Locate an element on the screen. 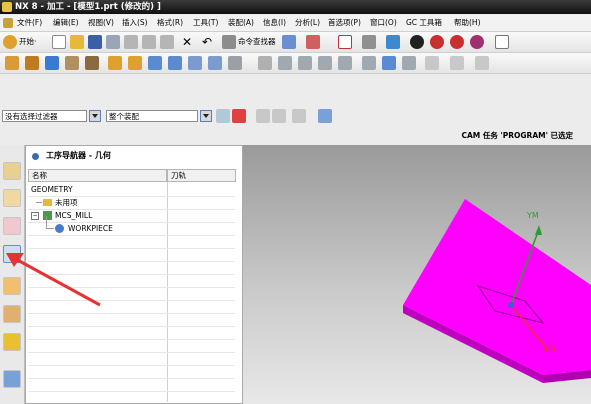 This screenshot has height=404, width=591. paste-icon is located at coordinates (167, 42).